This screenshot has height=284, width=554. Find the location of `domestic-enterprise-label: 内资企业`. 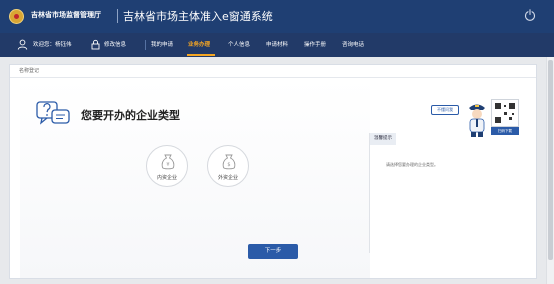

domestic-enterprise-label: 内资企业 is located at coordinates (166, 178).